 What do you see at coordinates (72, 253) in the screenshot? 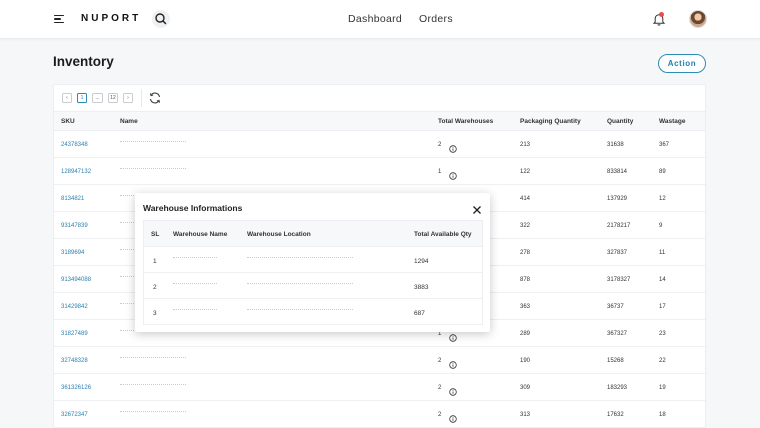
I see `sku-link: 3189694` at bounding box center [72, 253].